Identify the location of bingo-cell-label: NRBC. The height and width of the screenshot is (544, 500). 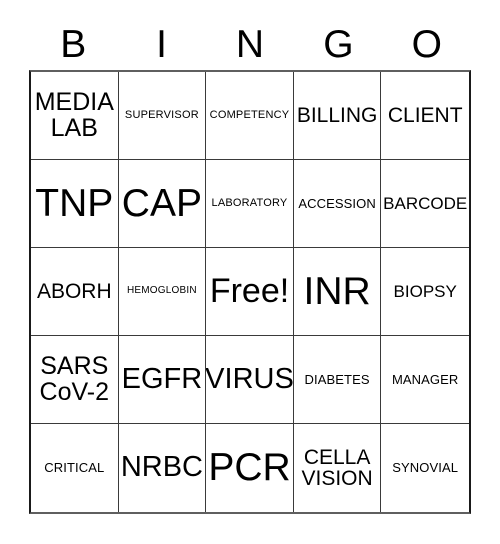
(161, 467).